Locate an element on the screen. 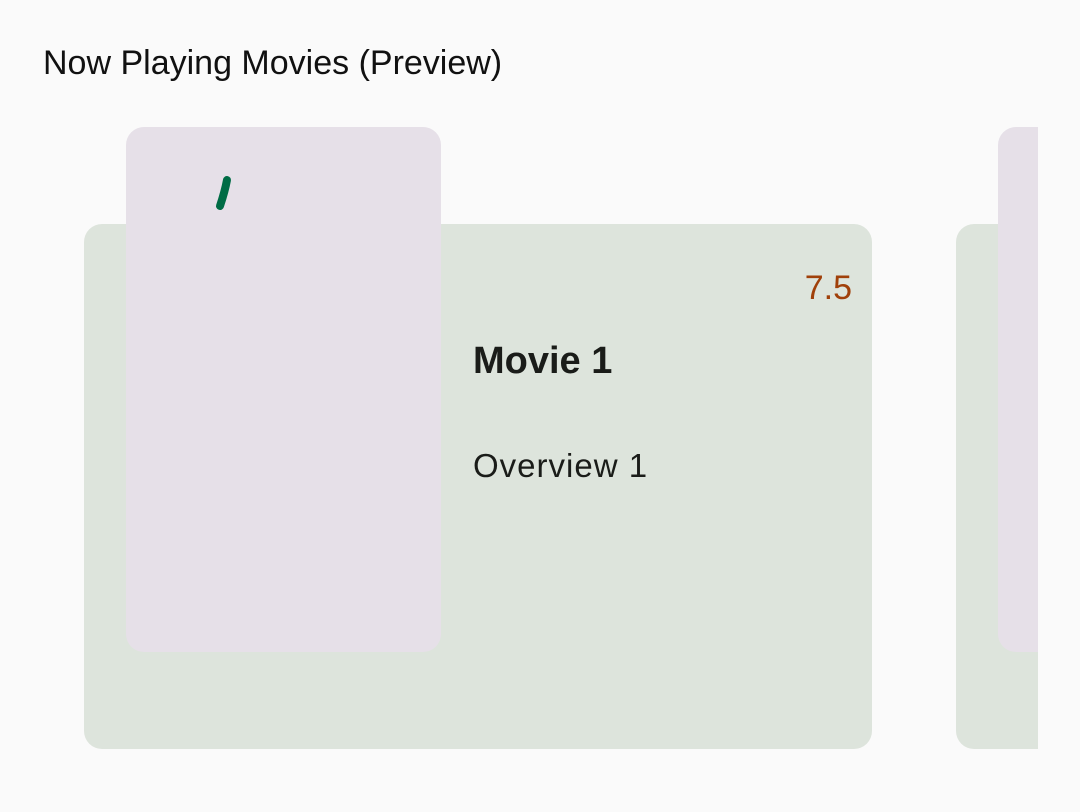 This screenshot has height=812, width=1080. movie-rating: 7.5 is located at coordinates (828, 288).